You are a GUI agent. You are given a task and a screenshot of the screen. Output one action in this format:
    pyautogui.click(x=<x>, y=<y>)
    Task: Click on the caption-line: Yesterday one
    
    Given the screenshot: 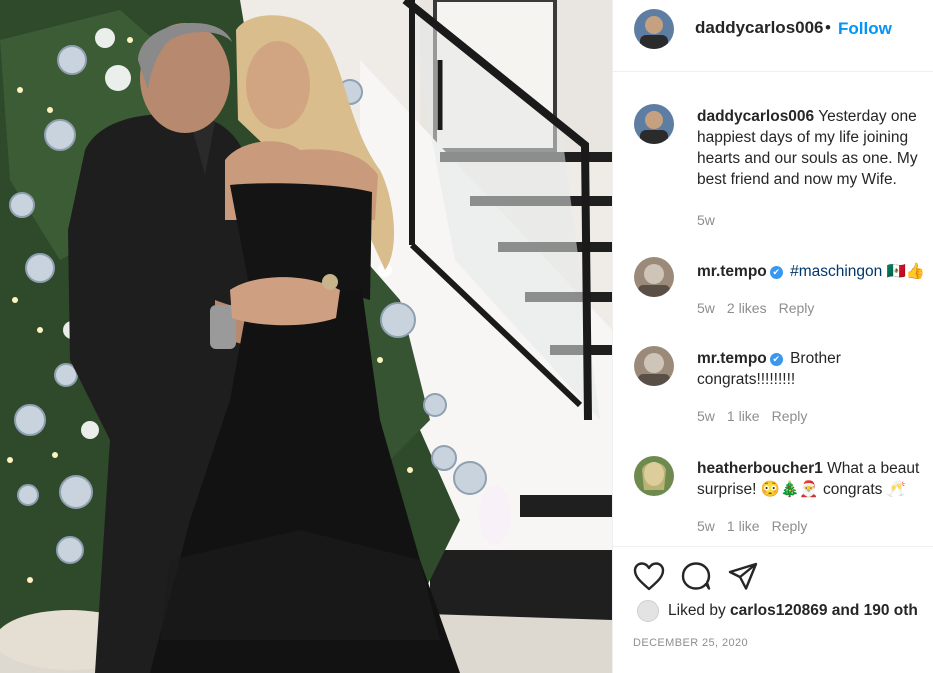 What is the action you would take?
    pyautogui.click(x=867, y=116)
    